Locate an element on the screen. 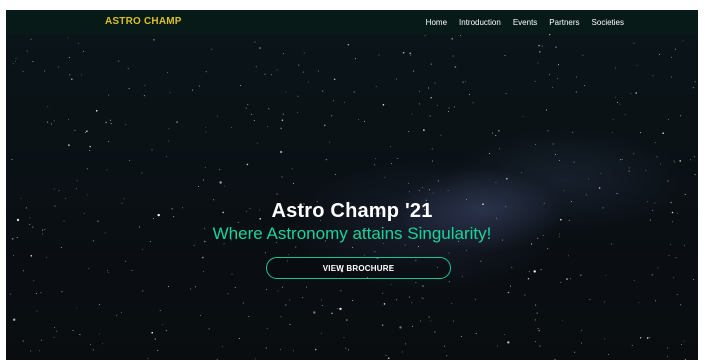 This screenshot has width=704, height=362. nav-link-societies: Societies is located at coordinates (608, 22).